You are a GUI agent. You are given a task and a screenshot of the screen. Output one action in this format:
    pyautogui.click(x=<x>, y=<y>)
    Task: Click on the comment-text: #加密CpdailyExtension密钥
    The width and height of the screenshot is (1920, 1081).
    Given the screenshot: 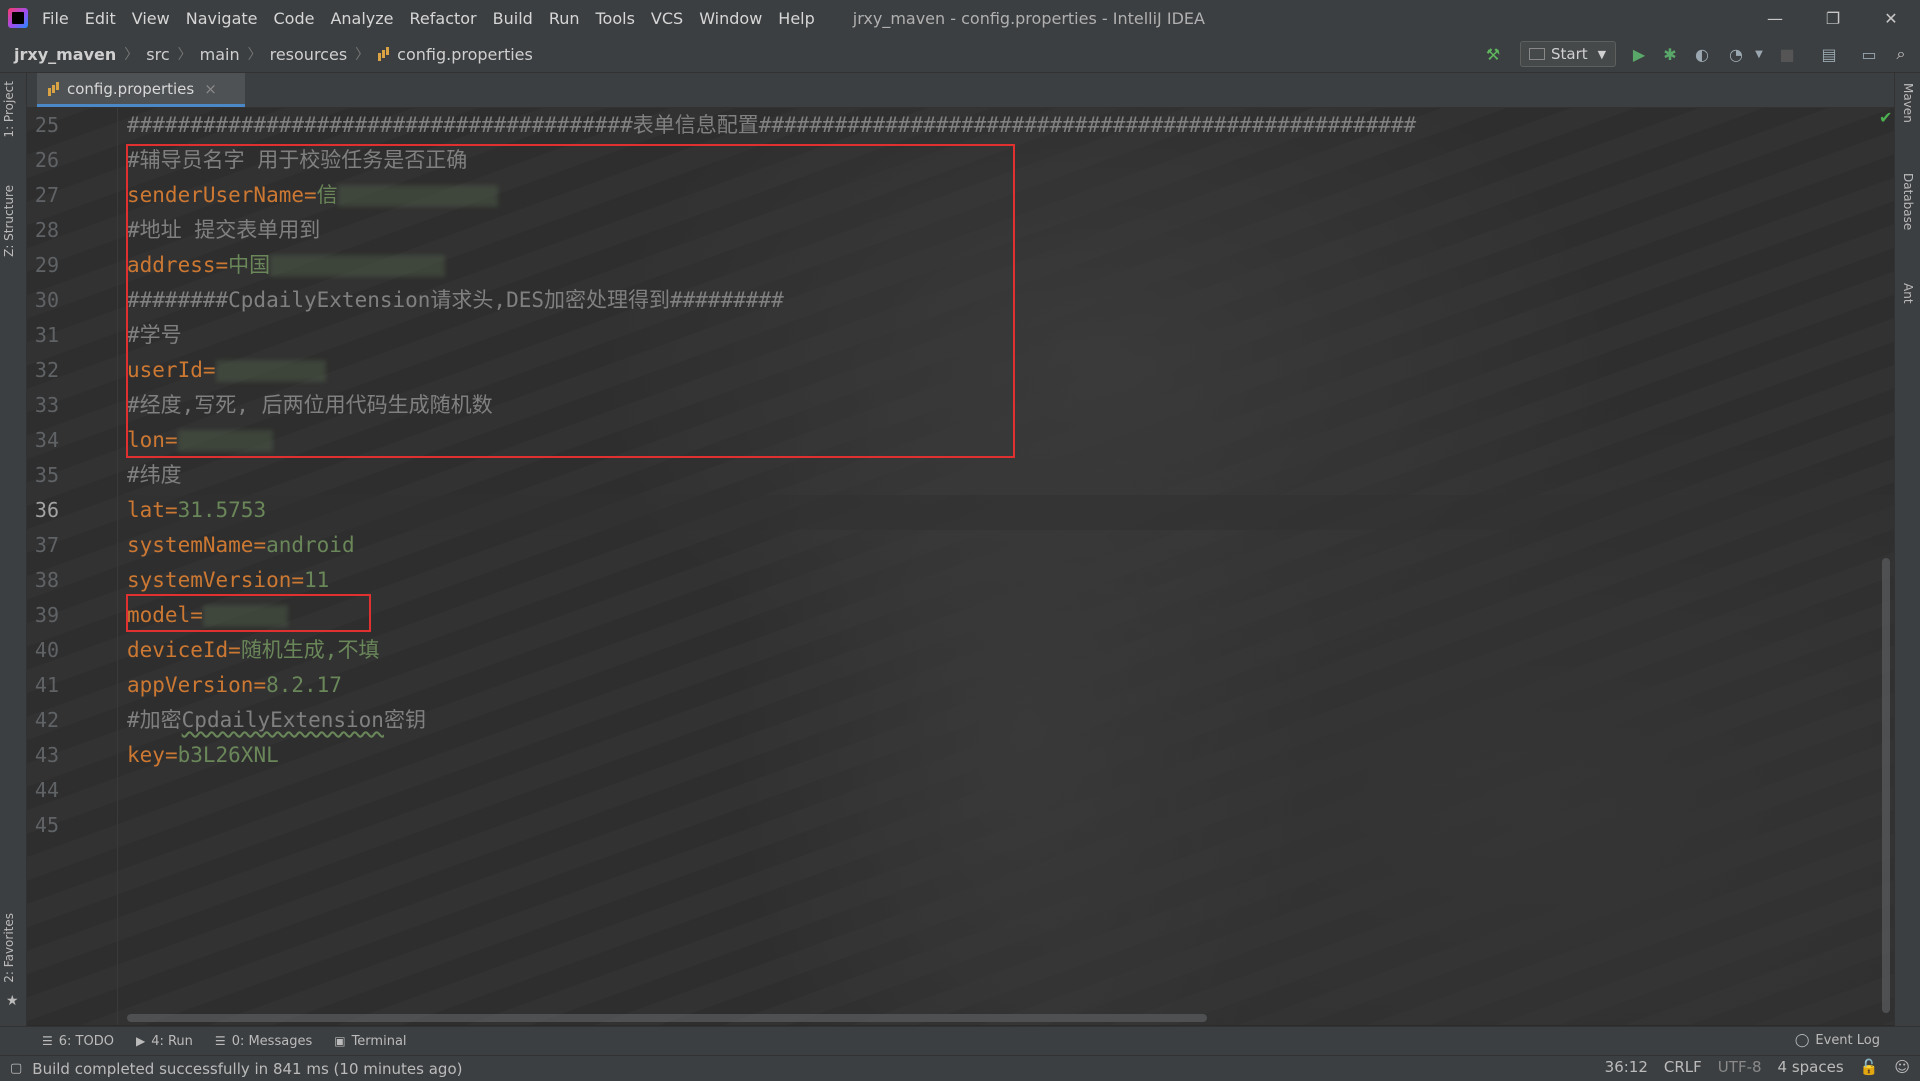 What is the action you would take?
    pyautogui.click(x=276, y=720)
    